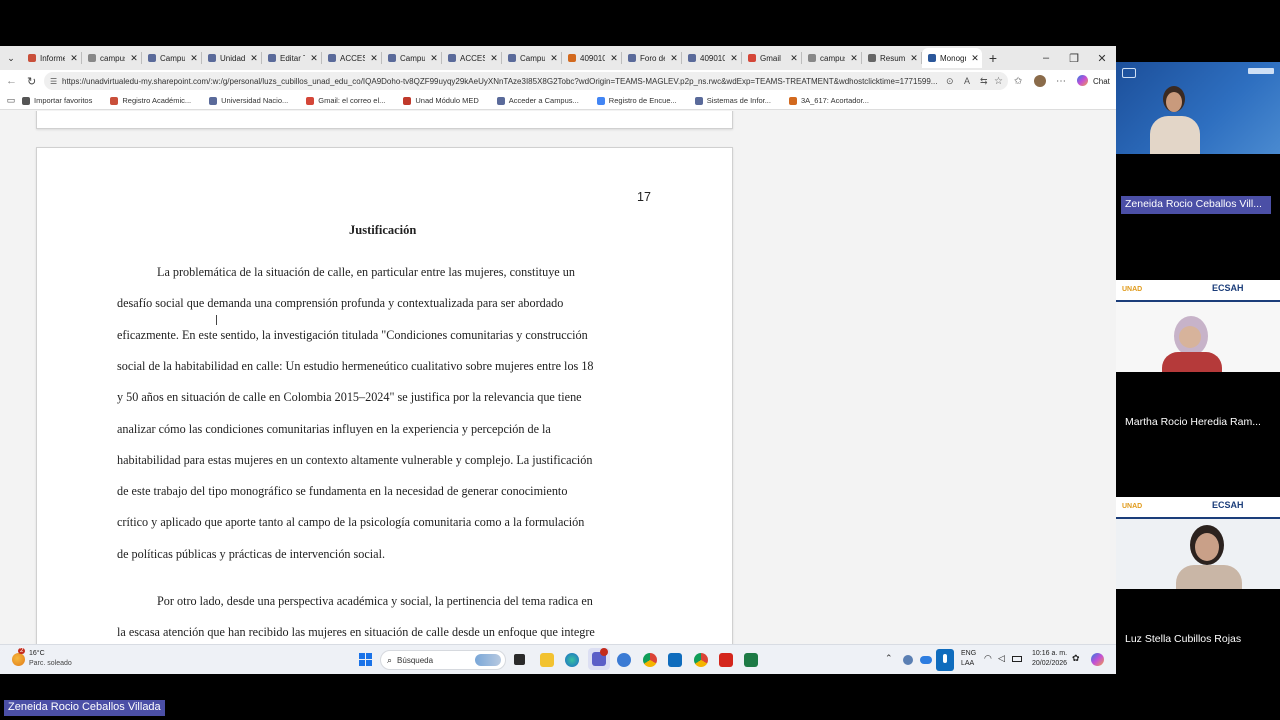  What do you see at coordinates (1198, 543) in the screenshot?
I see `participant-video-3: UNAD ECSAH` at bounding box center [1198, 543].